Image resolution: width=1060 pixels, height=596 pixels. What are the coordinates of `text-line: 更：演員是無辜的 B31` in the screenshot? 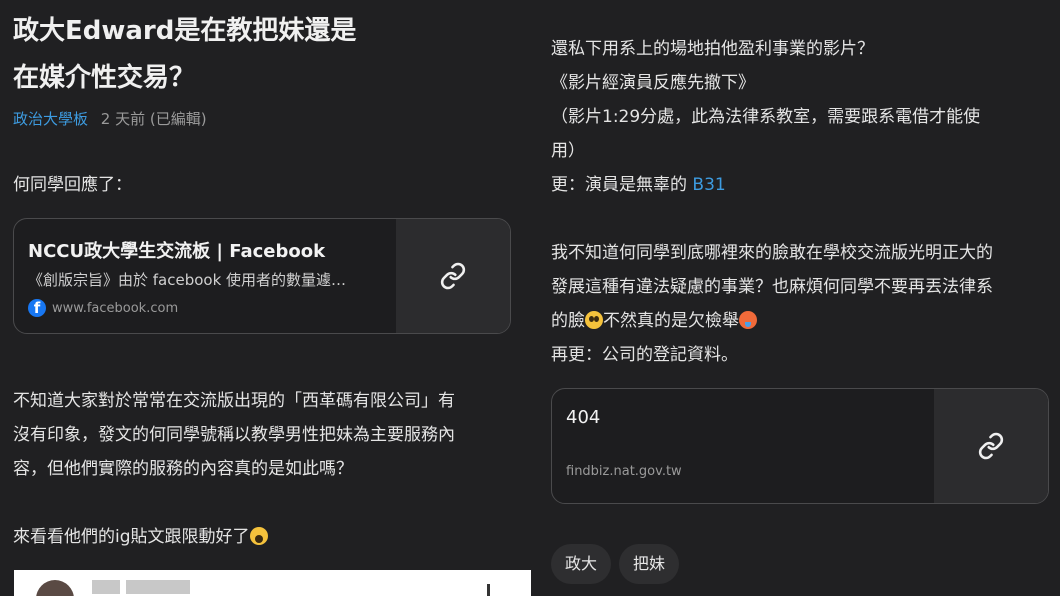 It's located at (801, 185).